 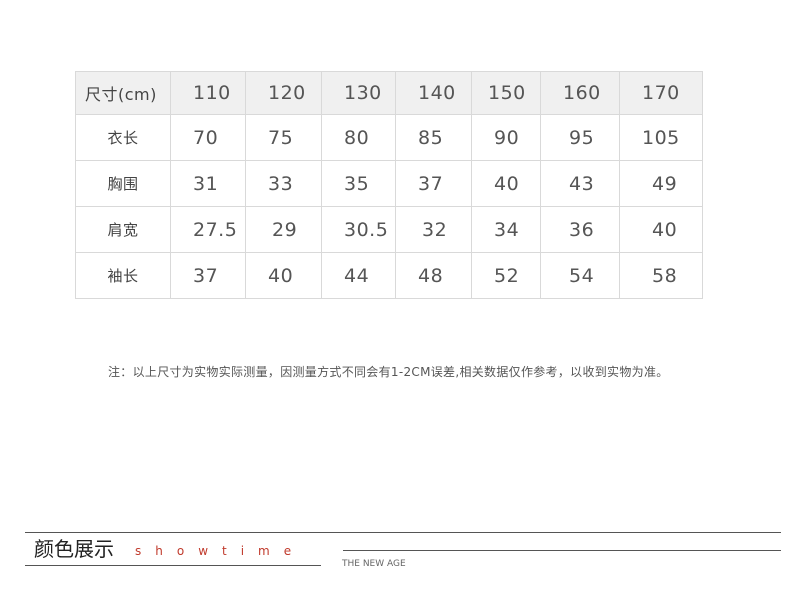 I want to click on table-cell: 31, so click(x=208, y=183).